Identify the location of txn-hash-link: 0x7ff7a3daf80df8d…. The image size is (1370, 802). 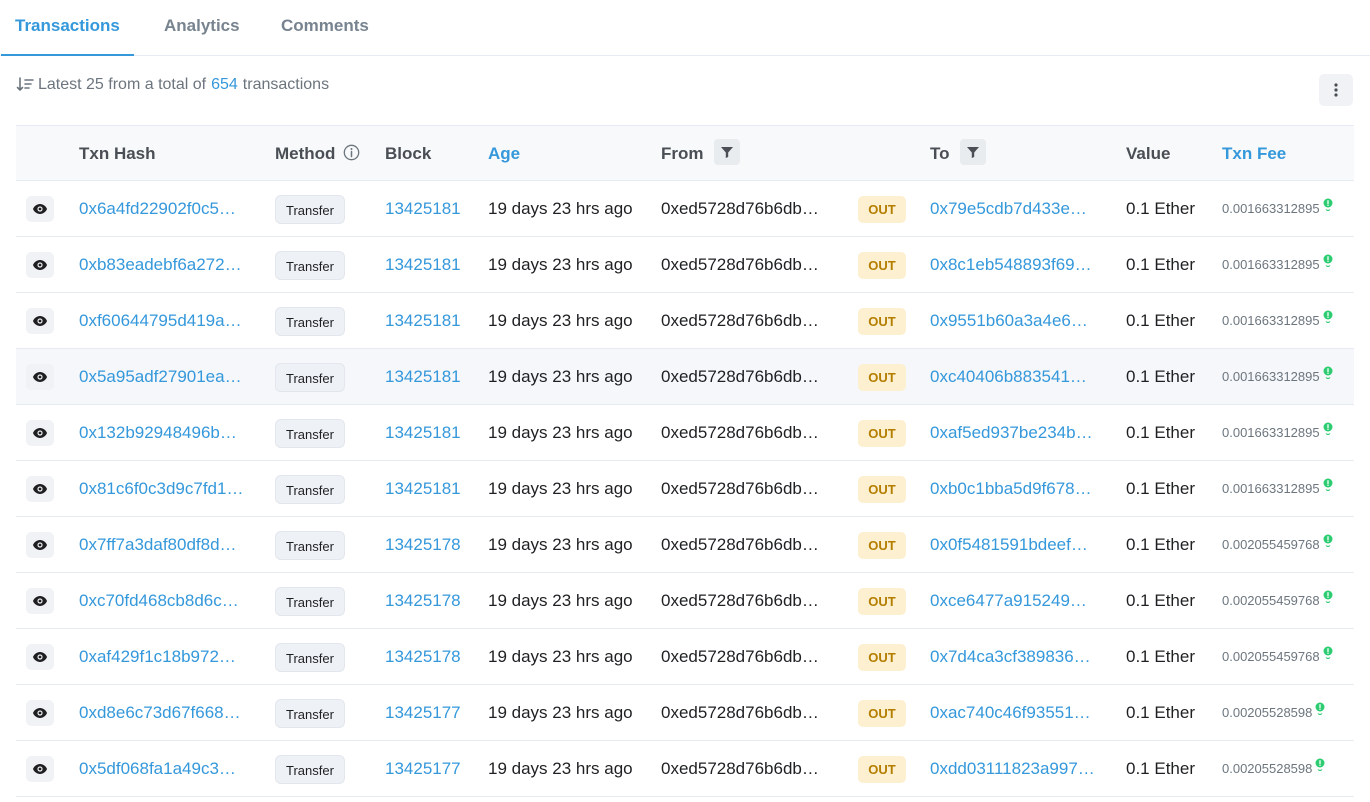
(165, 545).